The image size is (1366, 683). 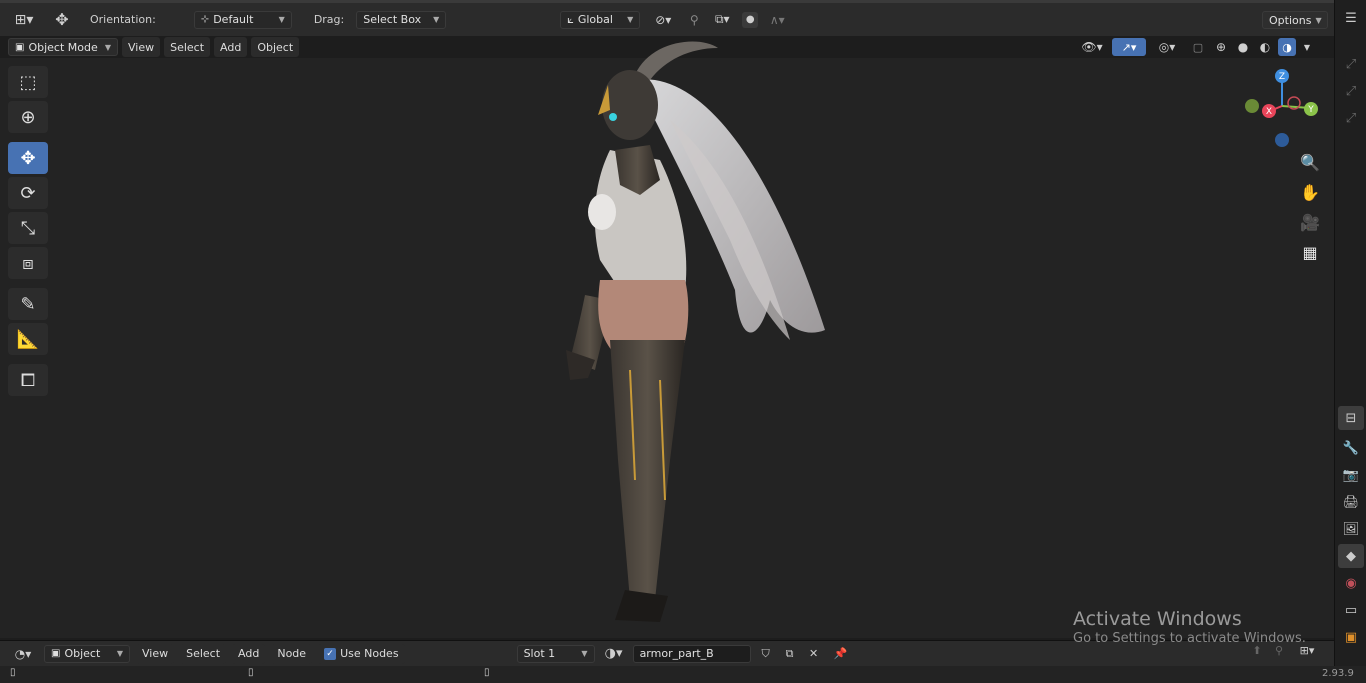 What do you see at coordinates (683, 674) in the screenshot?
I see `status-bar: ▯ ▯ ▯ 2.93.9` at bounding box center [683, 674].